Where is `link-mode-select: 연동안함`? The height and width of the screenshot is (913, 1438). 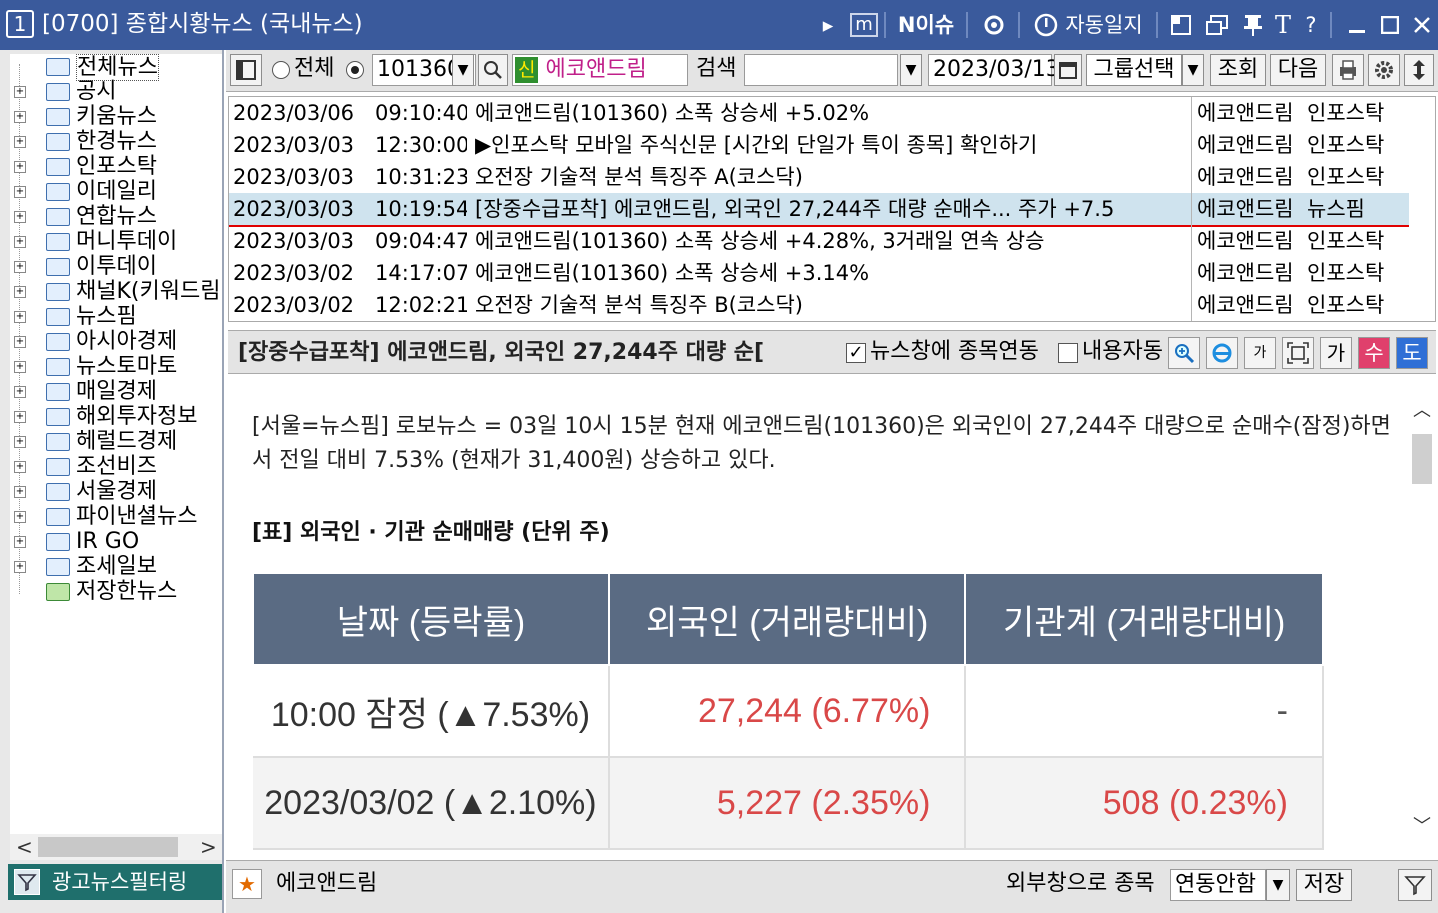
link-mode-select: 연동안함 is located at coordinates (1218, 885).